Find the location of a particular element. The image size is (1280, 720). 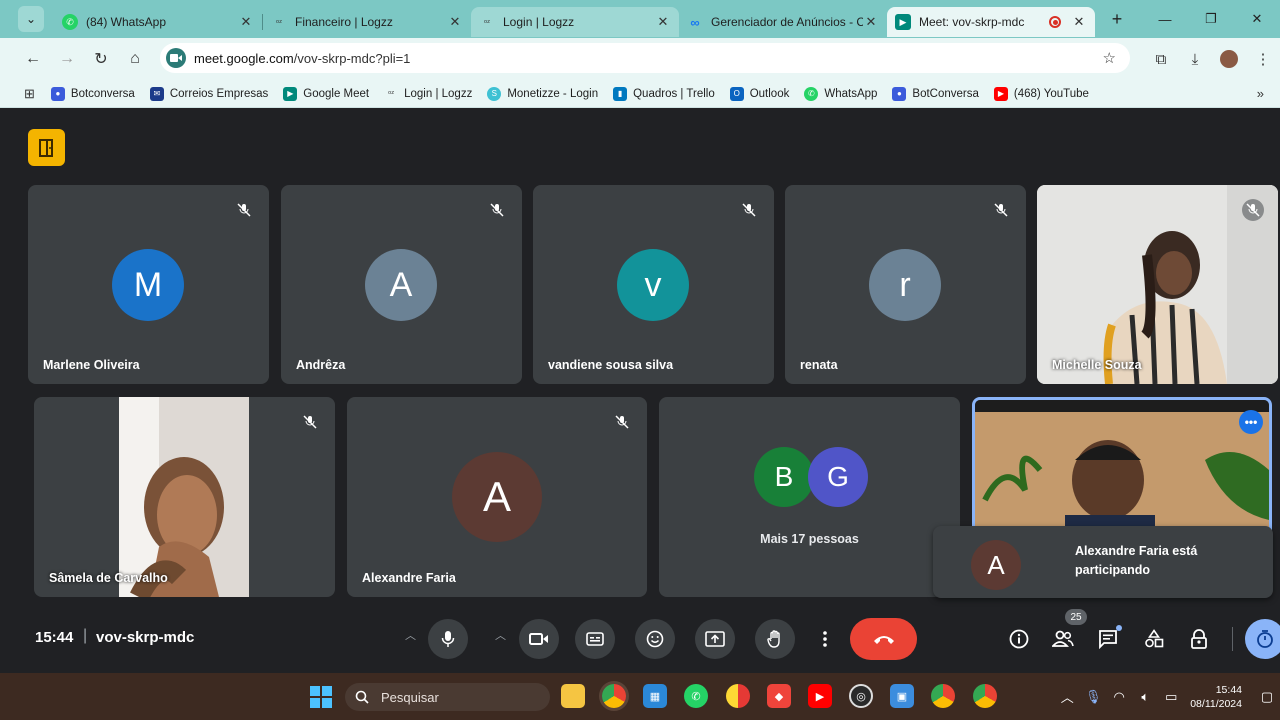

participant-tile: v vandiene sousa silva is located at coordinates (653, 284).